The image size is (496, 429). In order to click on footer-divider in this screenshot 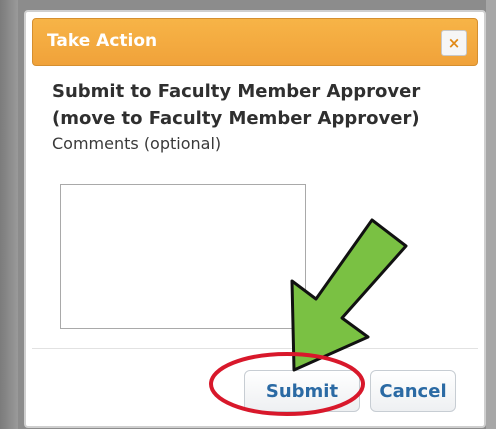, I will do `click(255, 348)`.